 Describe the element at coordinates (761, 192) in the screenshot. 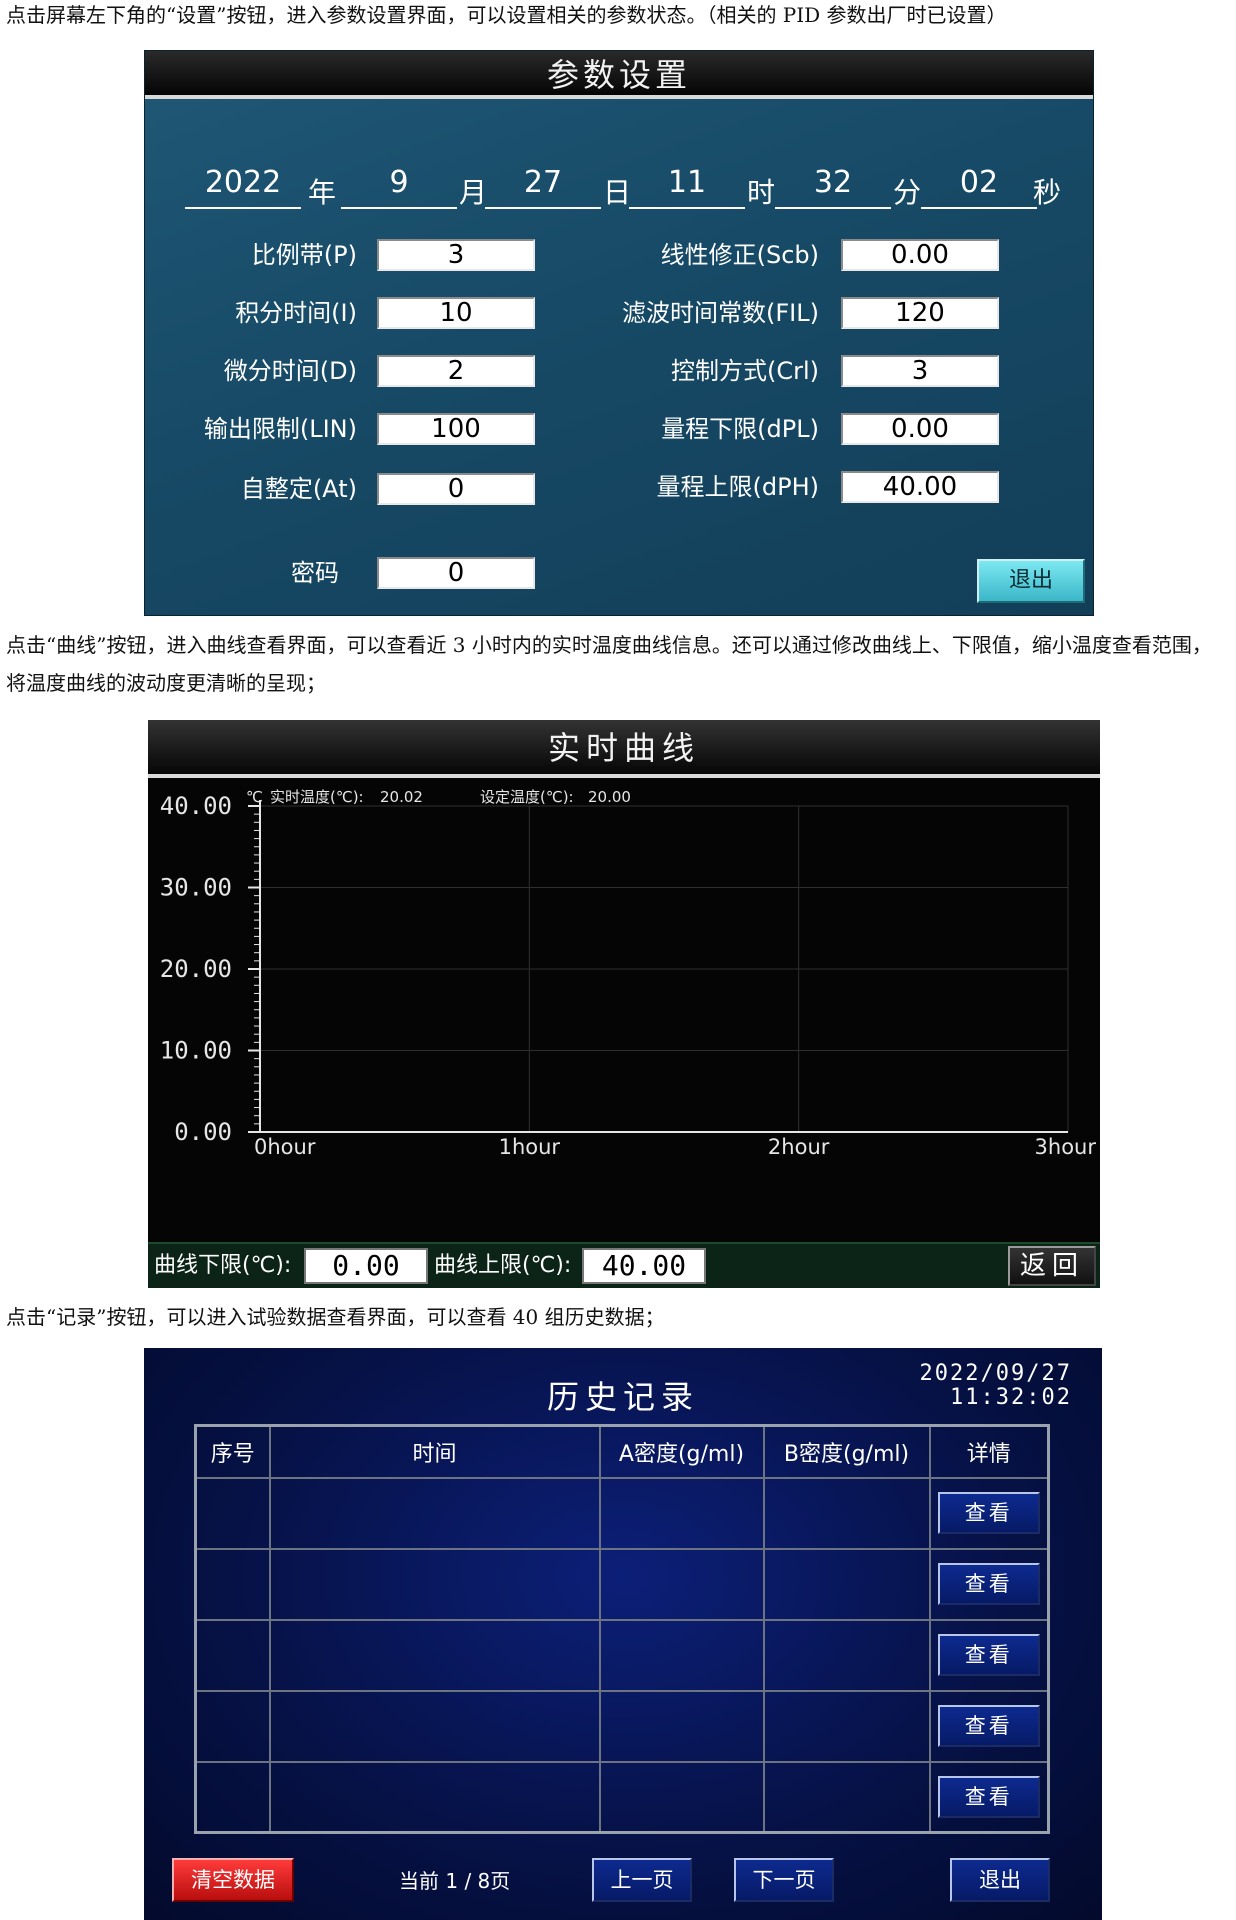

I see `hour-unit: 时` at that location.